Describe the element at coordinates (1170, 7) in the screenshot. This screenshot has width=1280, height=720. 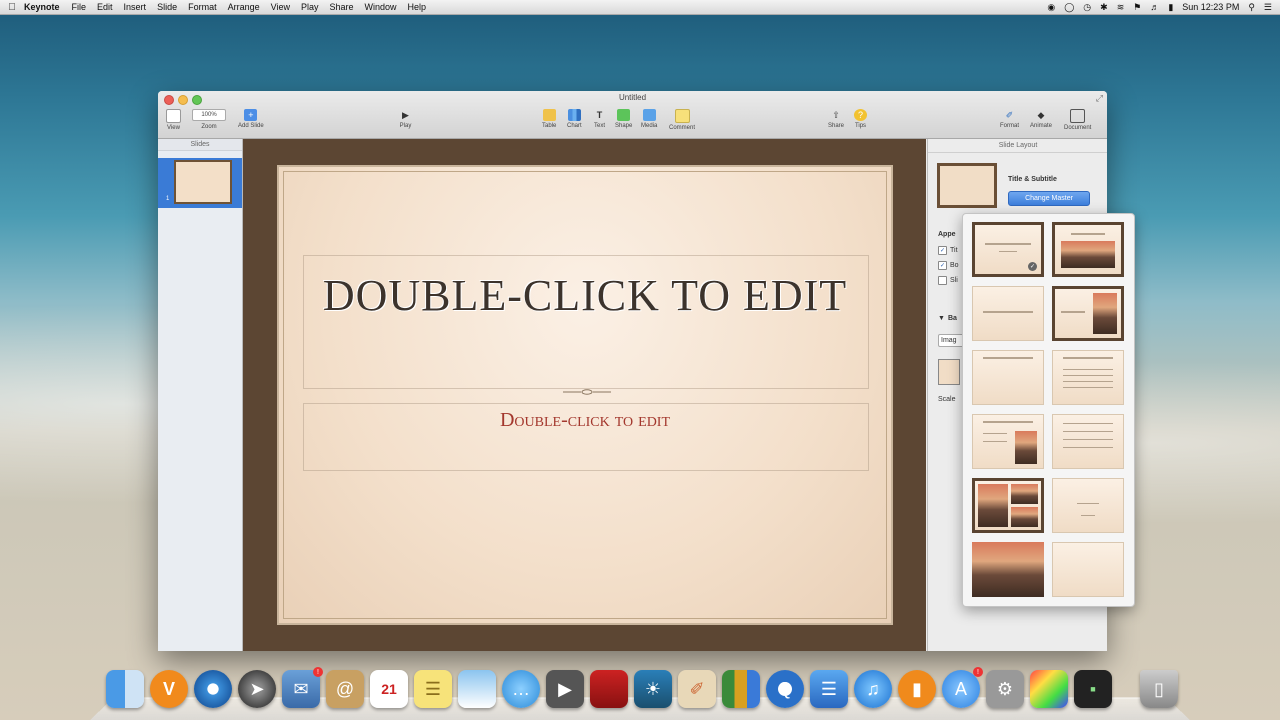
I see `battery-icon: ▮` at that location.